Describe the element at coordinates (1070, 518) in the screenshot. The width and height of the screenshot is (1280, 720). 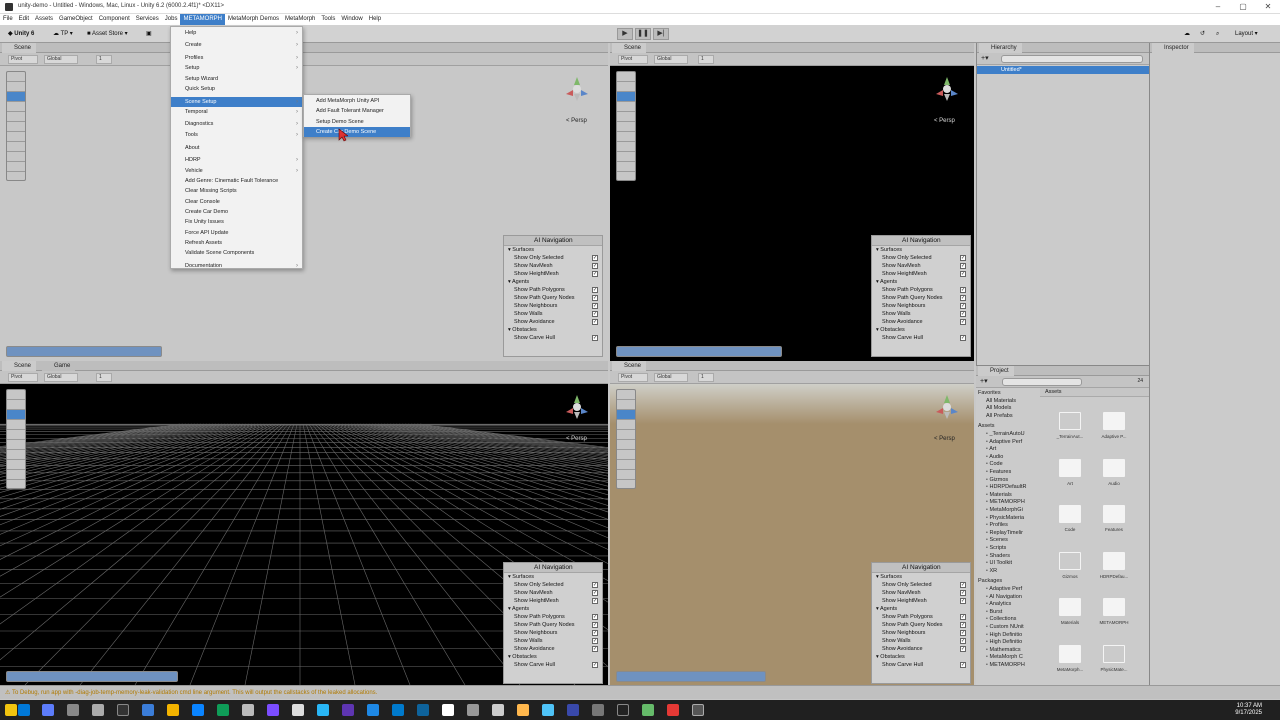
I see `asset-folder-tile: Code` at that location.